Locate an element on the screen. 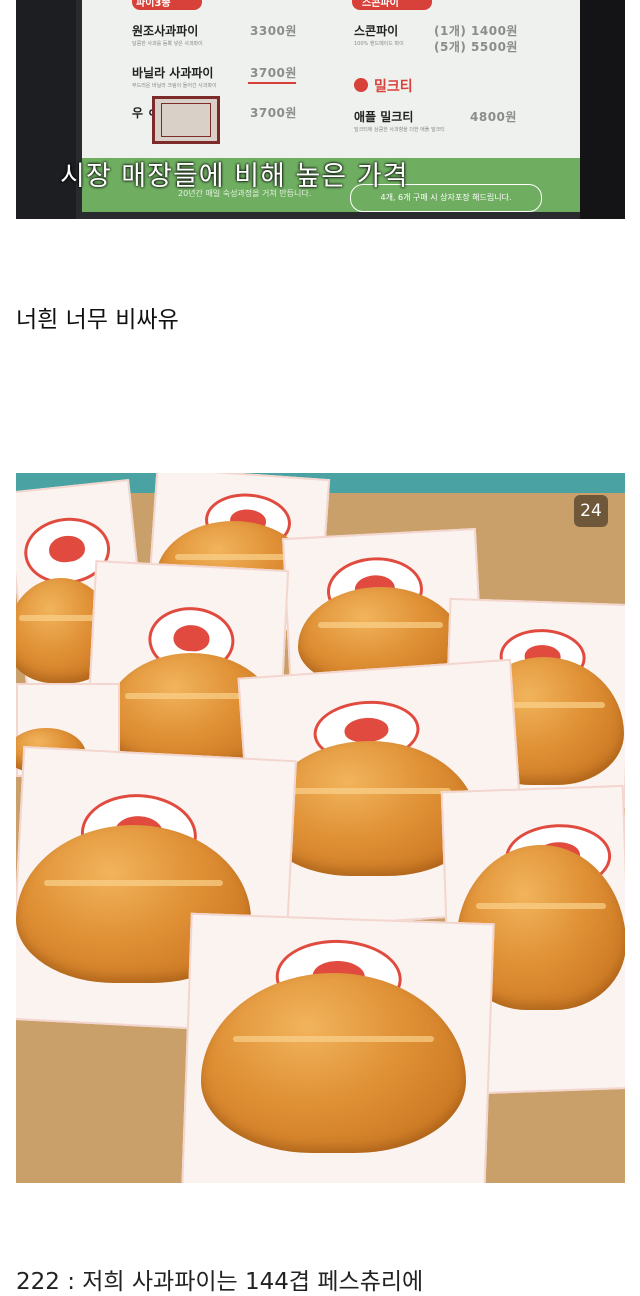  menu-item-name: 애플 밀크티 is located at coordinates (384, 117).